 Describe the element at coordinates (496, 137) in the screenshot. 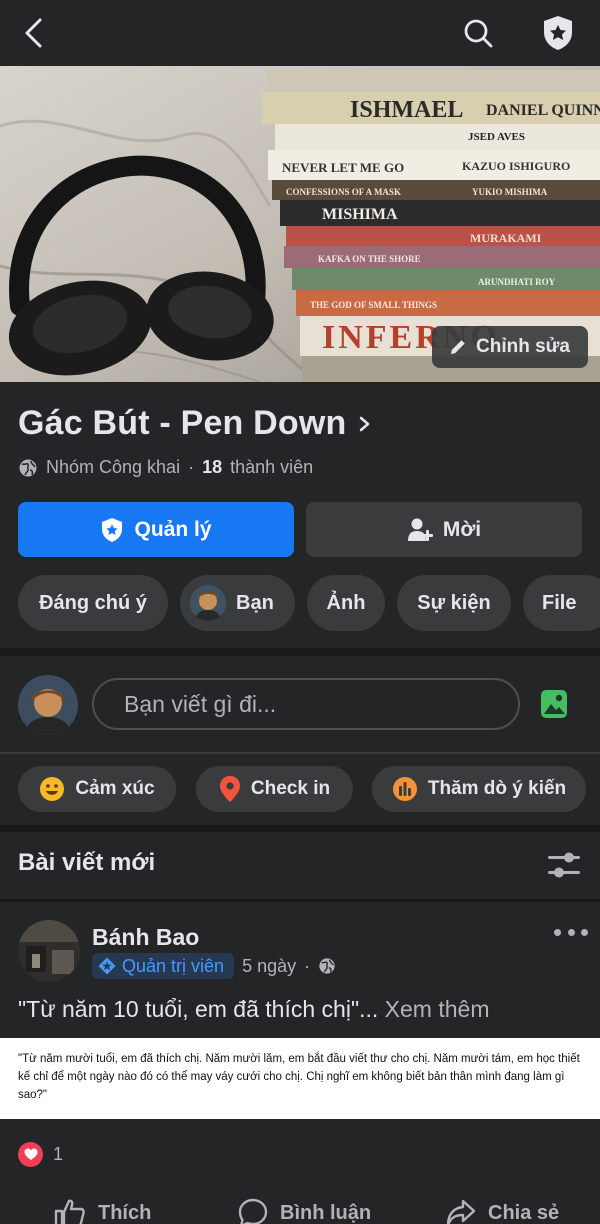

I see `book-spine-text: JSED AVES` at that location.